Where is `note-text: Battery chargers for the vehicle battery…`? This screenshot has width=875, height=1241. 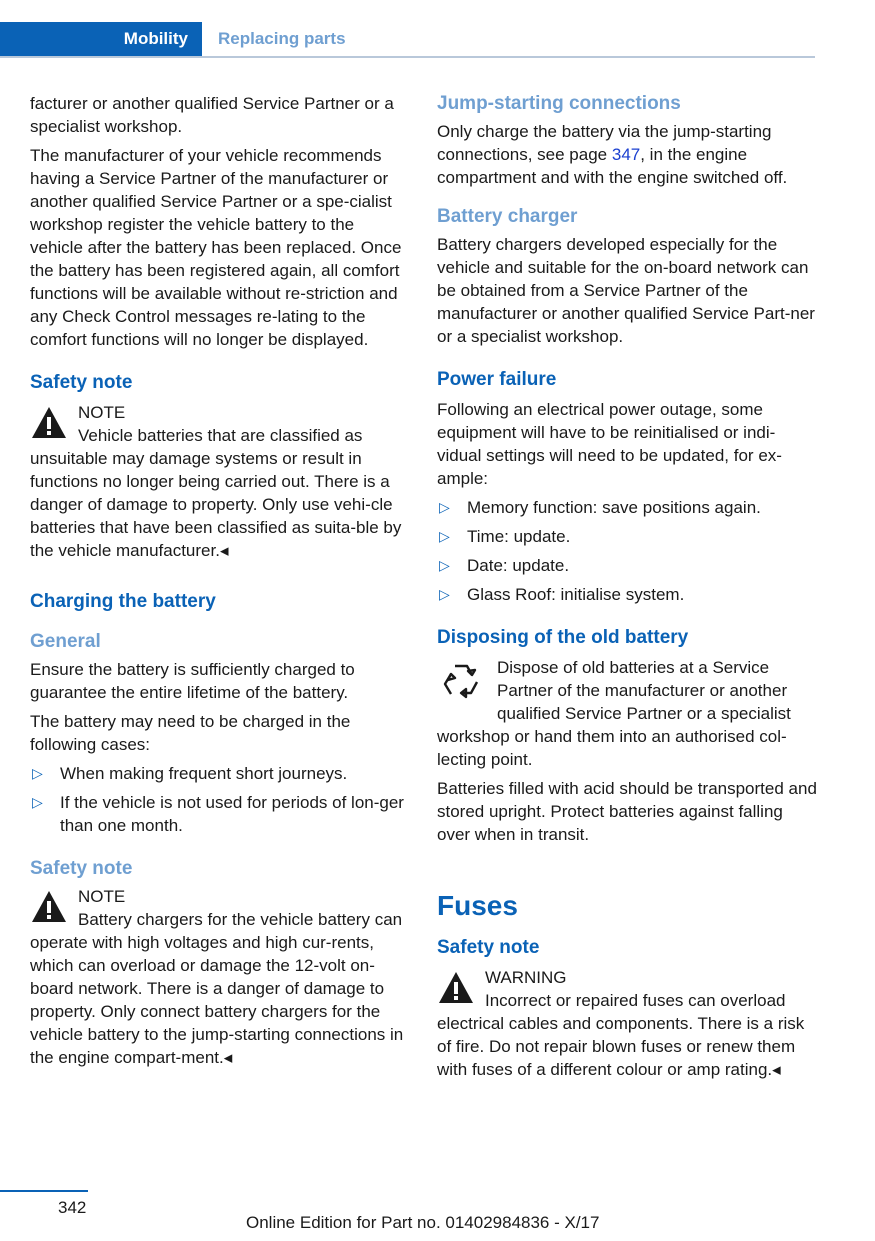
note-text: Battery chargers for the vehicle battery… is located at coordinates (217, 988).